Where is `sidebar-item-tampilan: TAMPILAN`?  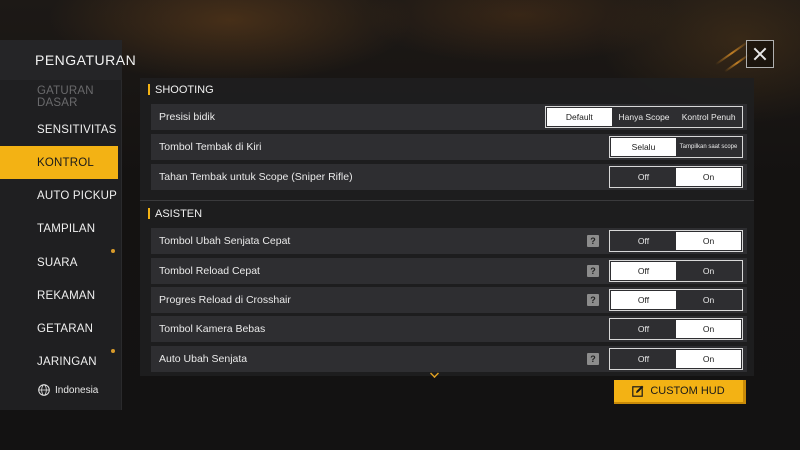
sidebar-item-tampilan: TAMPILAN is located at coordinates (59, 228).